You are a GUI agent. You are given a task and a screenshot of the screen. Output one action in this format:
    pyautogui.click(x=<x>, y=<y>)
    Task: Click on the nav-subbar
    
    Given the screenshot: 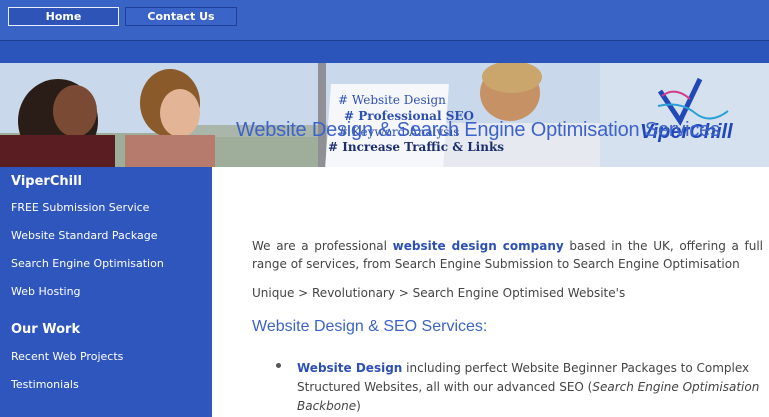 What is the action you would take?
    pyautogui.click(x=384, y=52)
    